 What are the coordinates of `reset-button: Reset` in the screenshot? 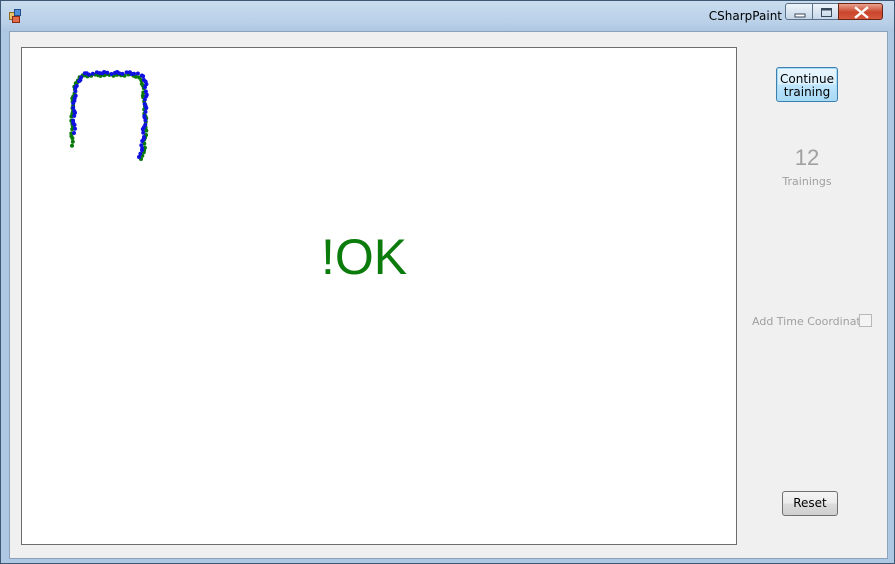 It's located at (810, 503).